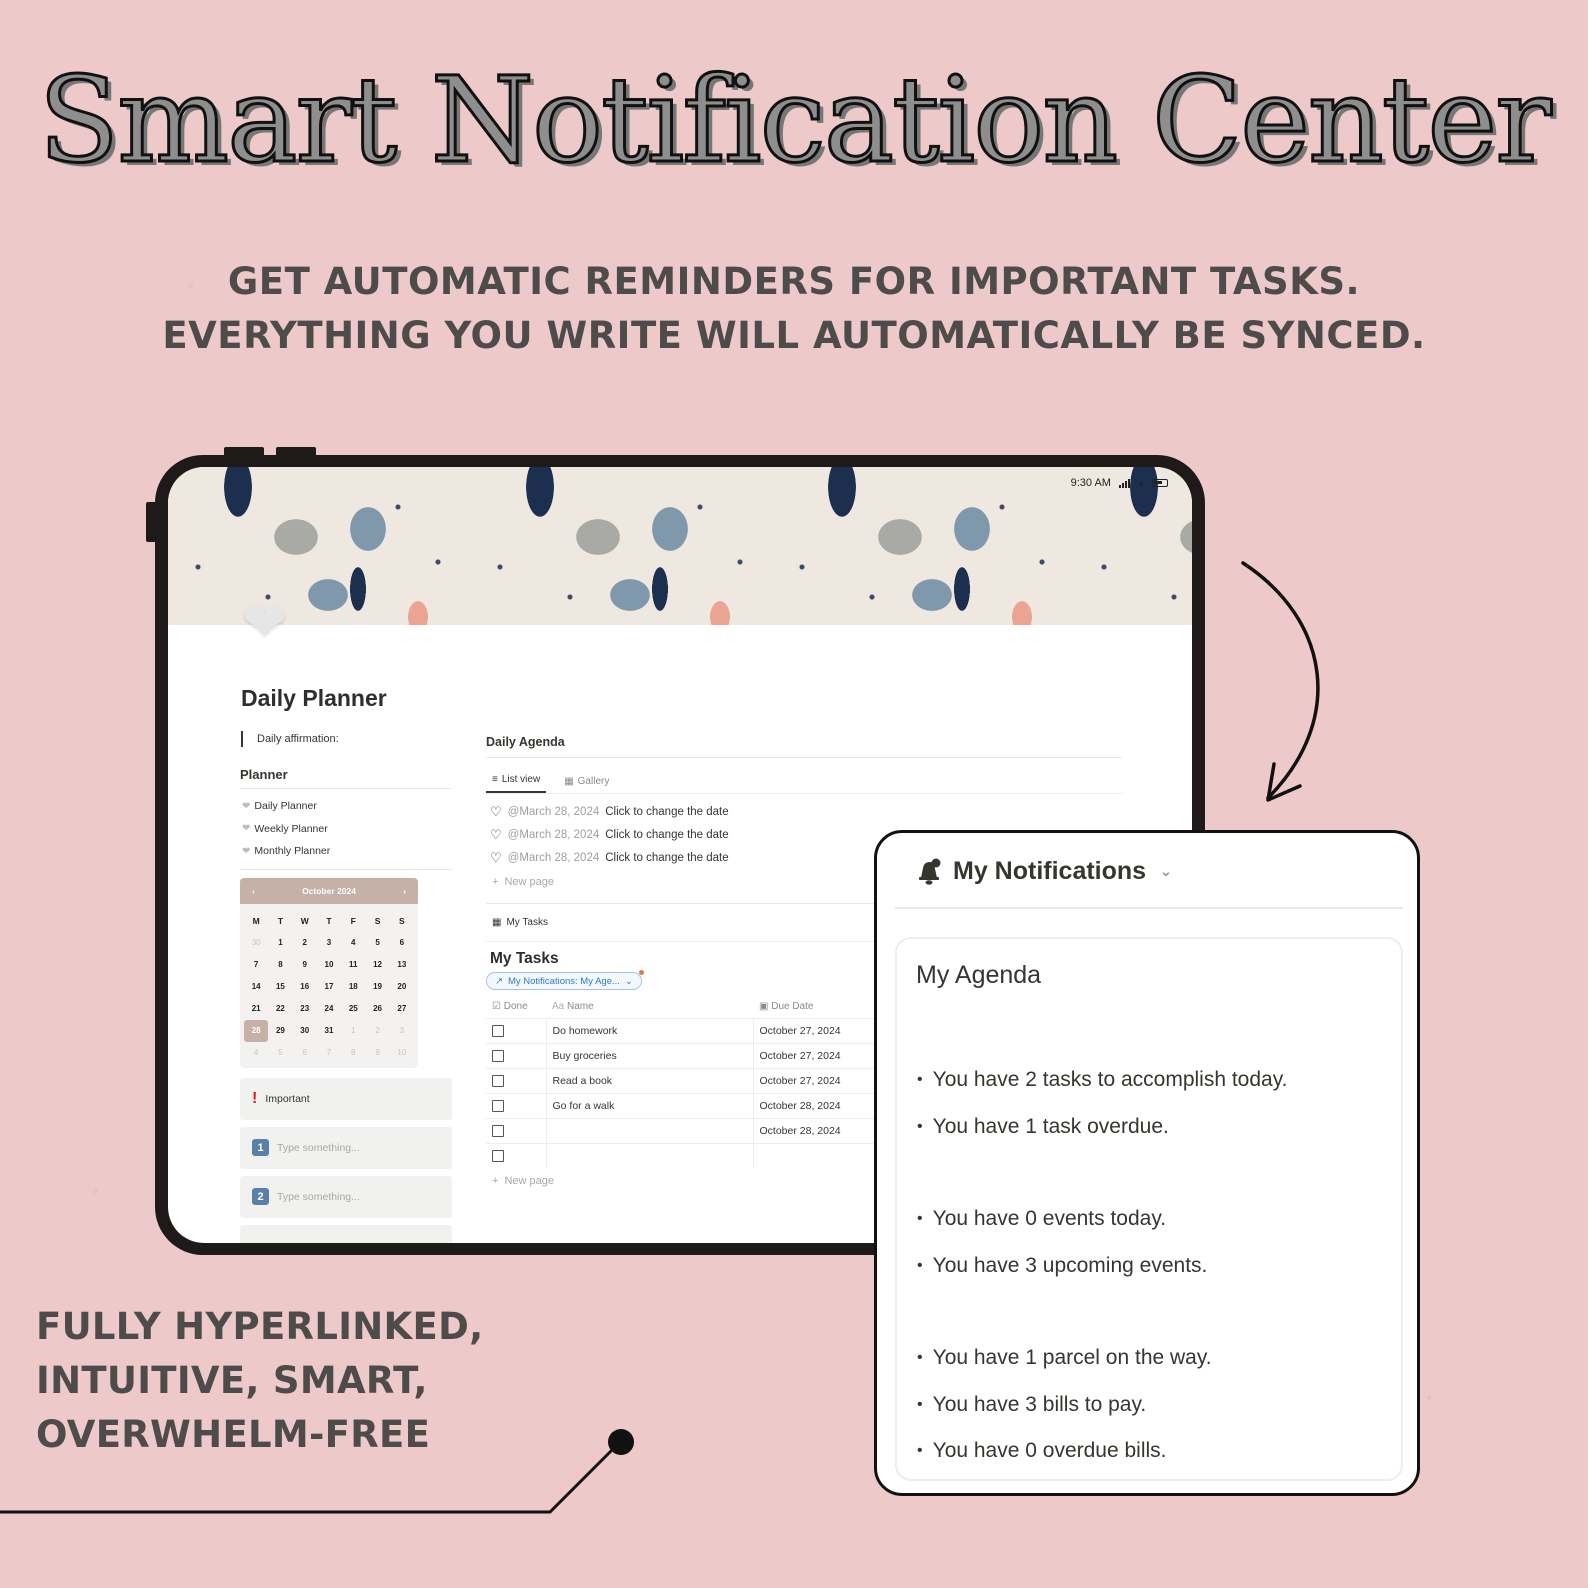 This screenshot has width=1588, height=1588. Describe the element at coordinates (246, 829) in the screenshot. I see `heart-link-icon: ❤` at that location.